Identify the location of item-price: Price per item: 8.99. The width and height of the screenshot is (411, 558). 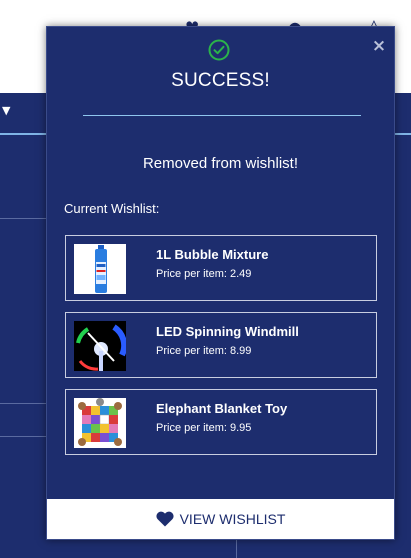
(204, 351).